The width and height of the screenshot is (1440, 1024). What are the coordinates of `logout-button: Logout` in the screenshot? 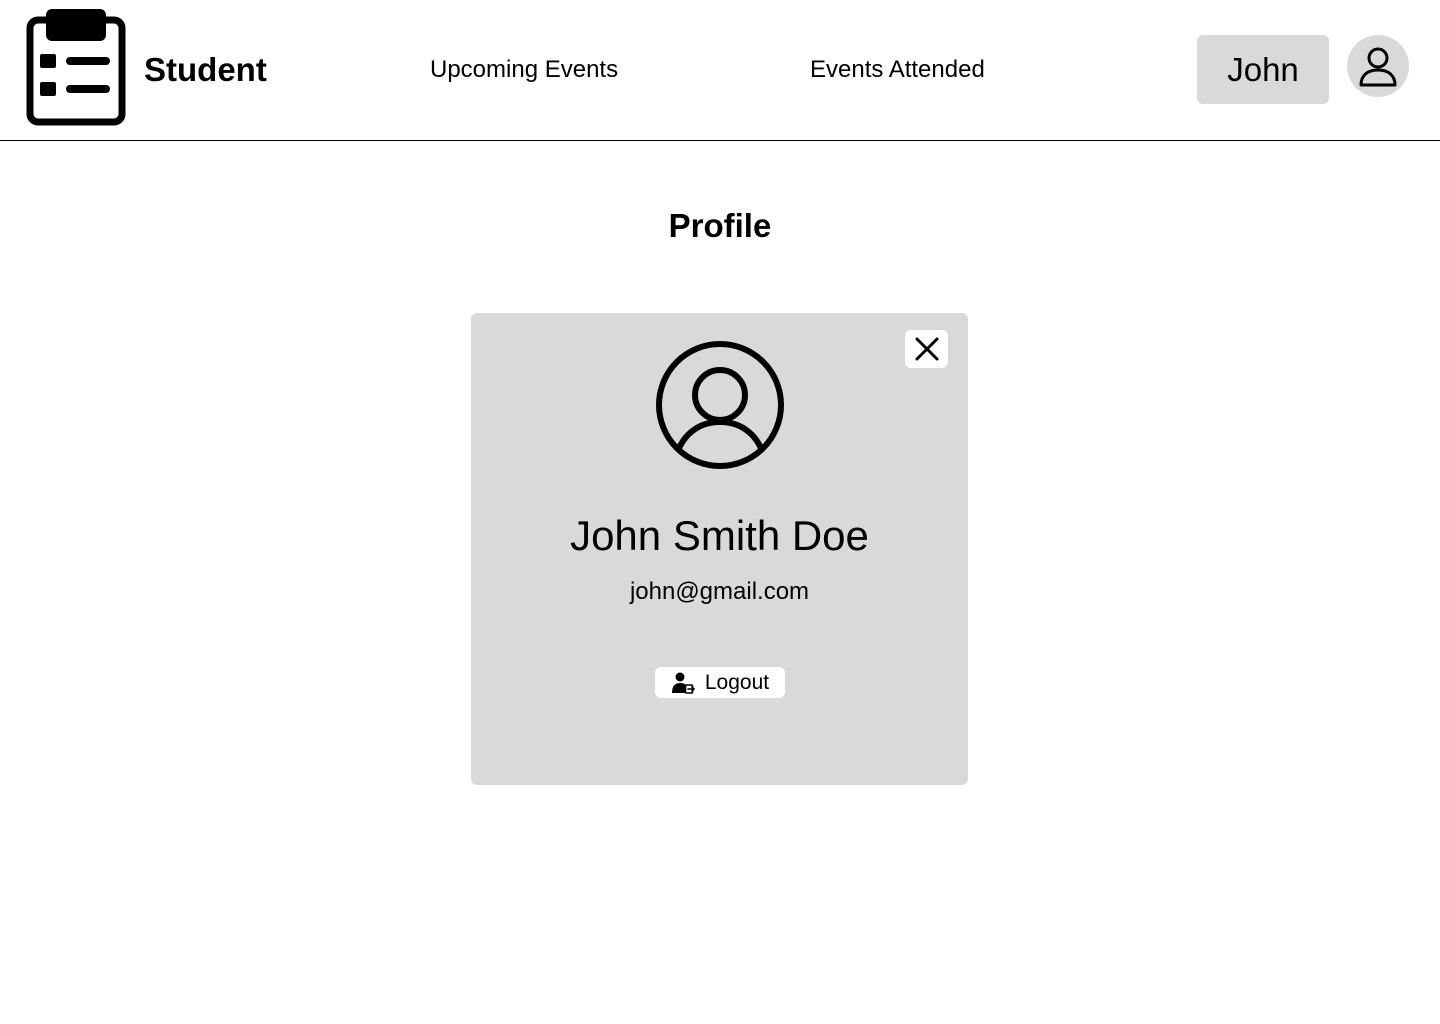 It's located at (720, 682).